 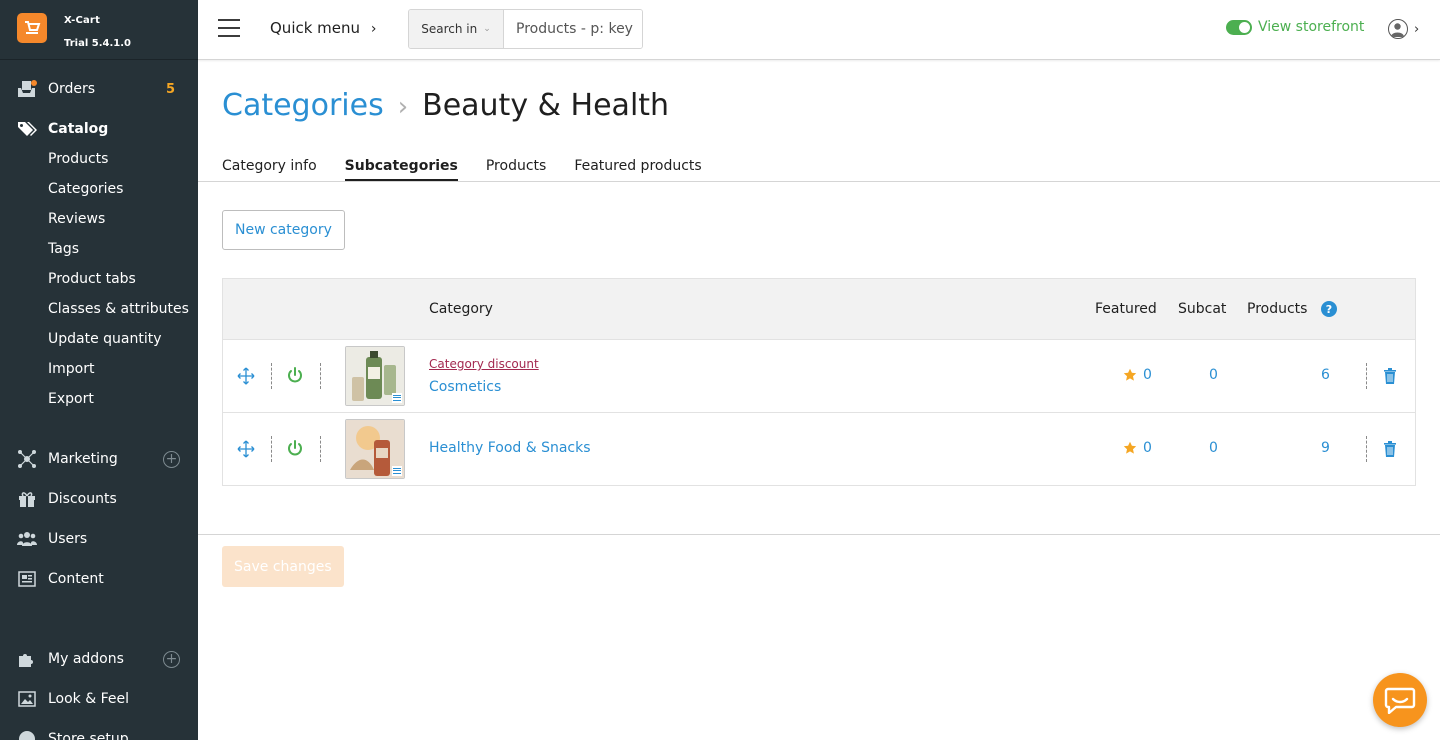 I want to click on brand-version: Trial 5.4.1.0, so click(x=97, y=43).